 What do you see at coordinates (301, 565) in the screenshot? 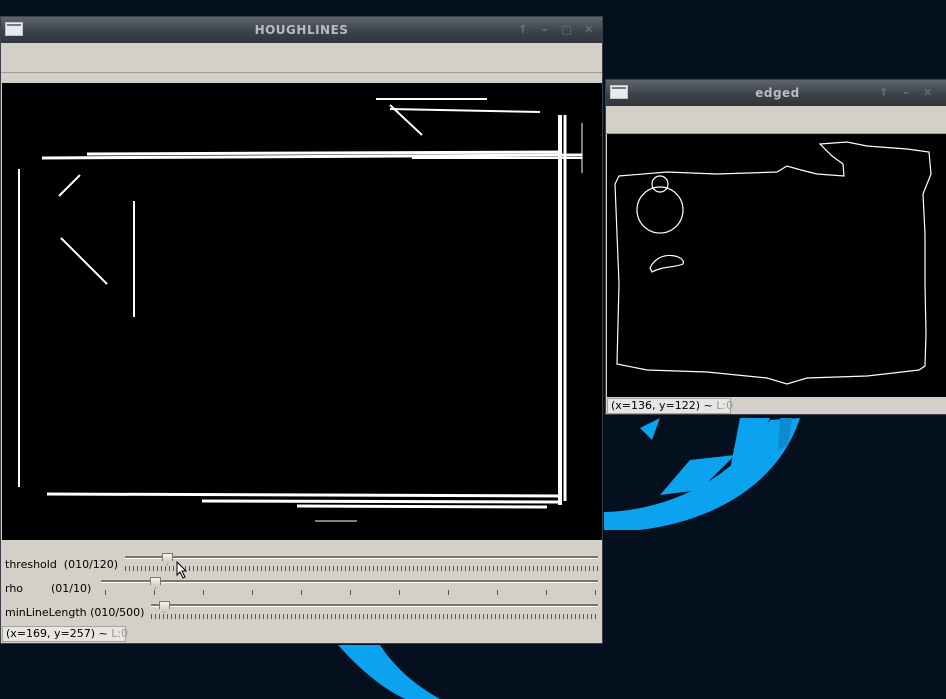
I see `trackbar-threshold: threshold (010/120)` at bounding box center [301, 565].